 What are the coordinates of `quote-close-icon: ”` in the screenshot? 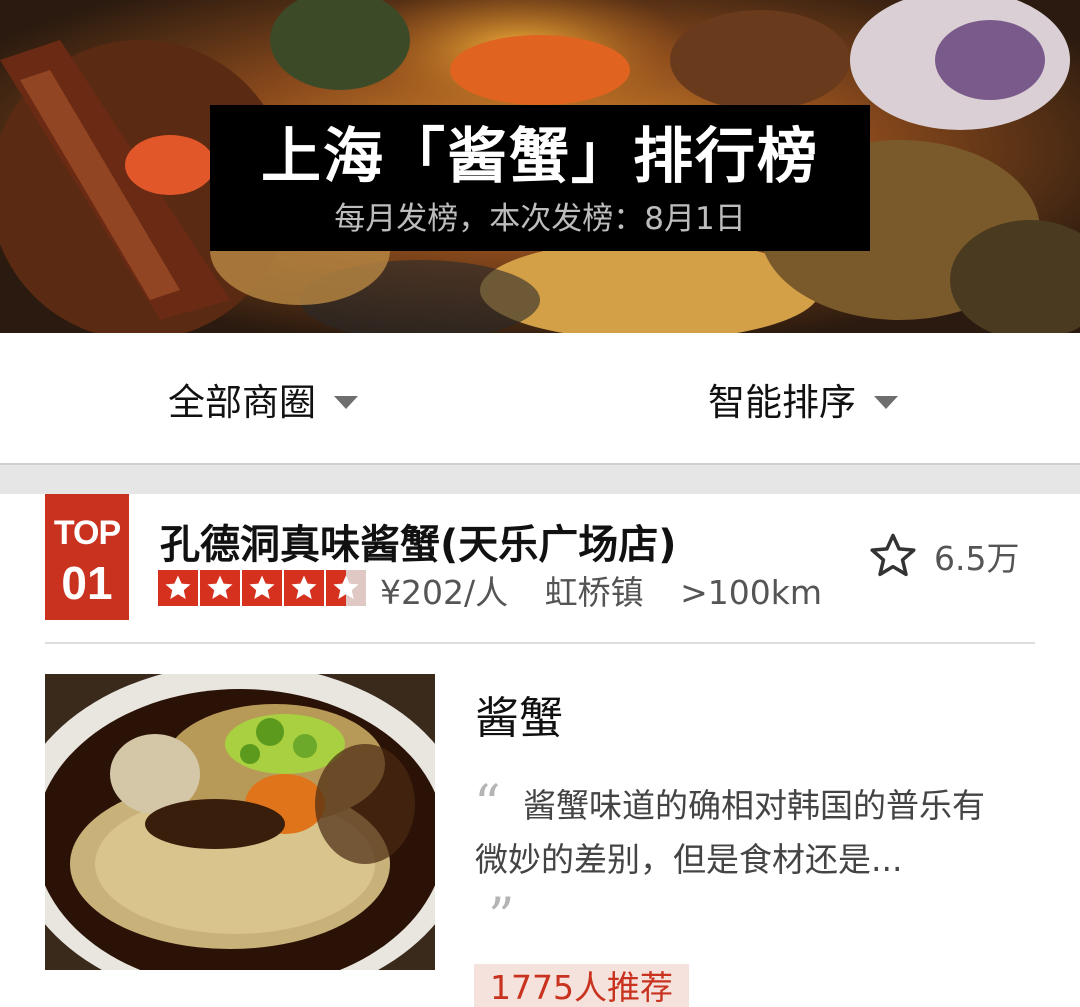 It's located at (501, 918).